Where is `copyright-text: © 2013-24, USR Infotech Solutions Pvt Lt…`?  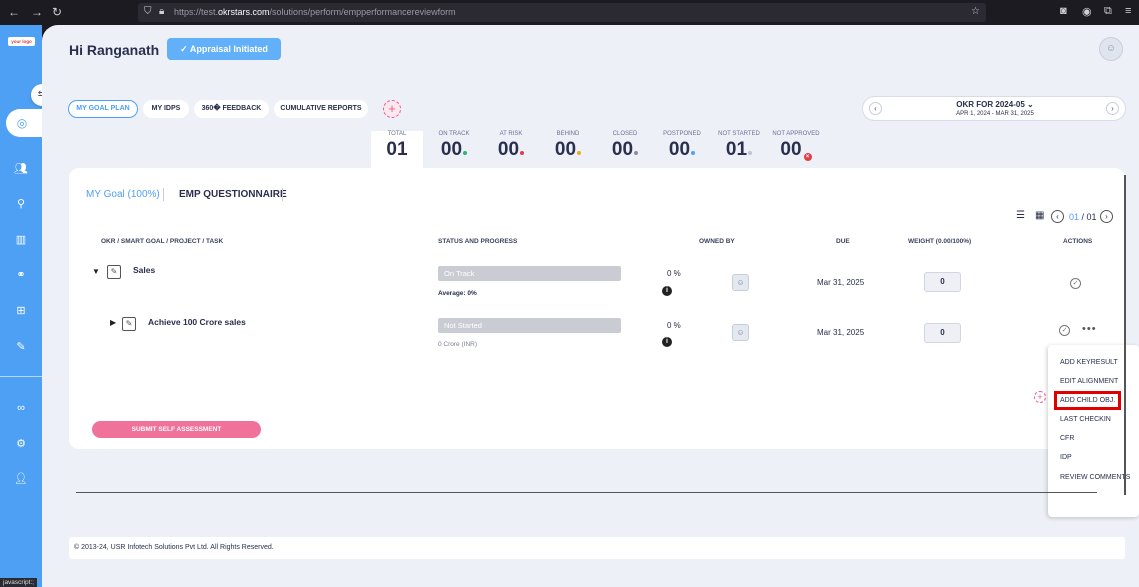
copyright-text: © 2013-24, USR Infotech Solutions Pvt Lt… is located at coordinates (174, 547).